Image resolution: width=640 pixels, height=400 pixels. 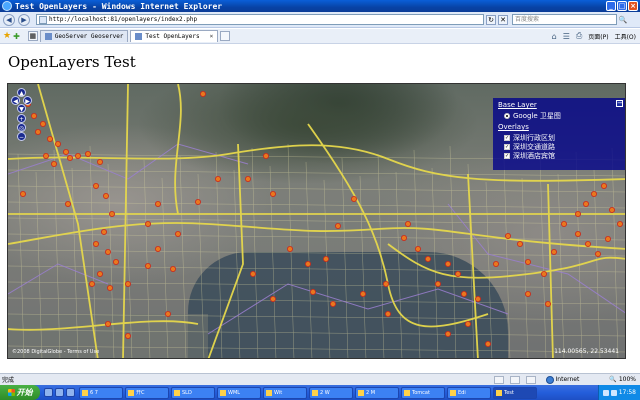 I want to click on taskbar-button: Tomcat, so click(x=423, y=392).